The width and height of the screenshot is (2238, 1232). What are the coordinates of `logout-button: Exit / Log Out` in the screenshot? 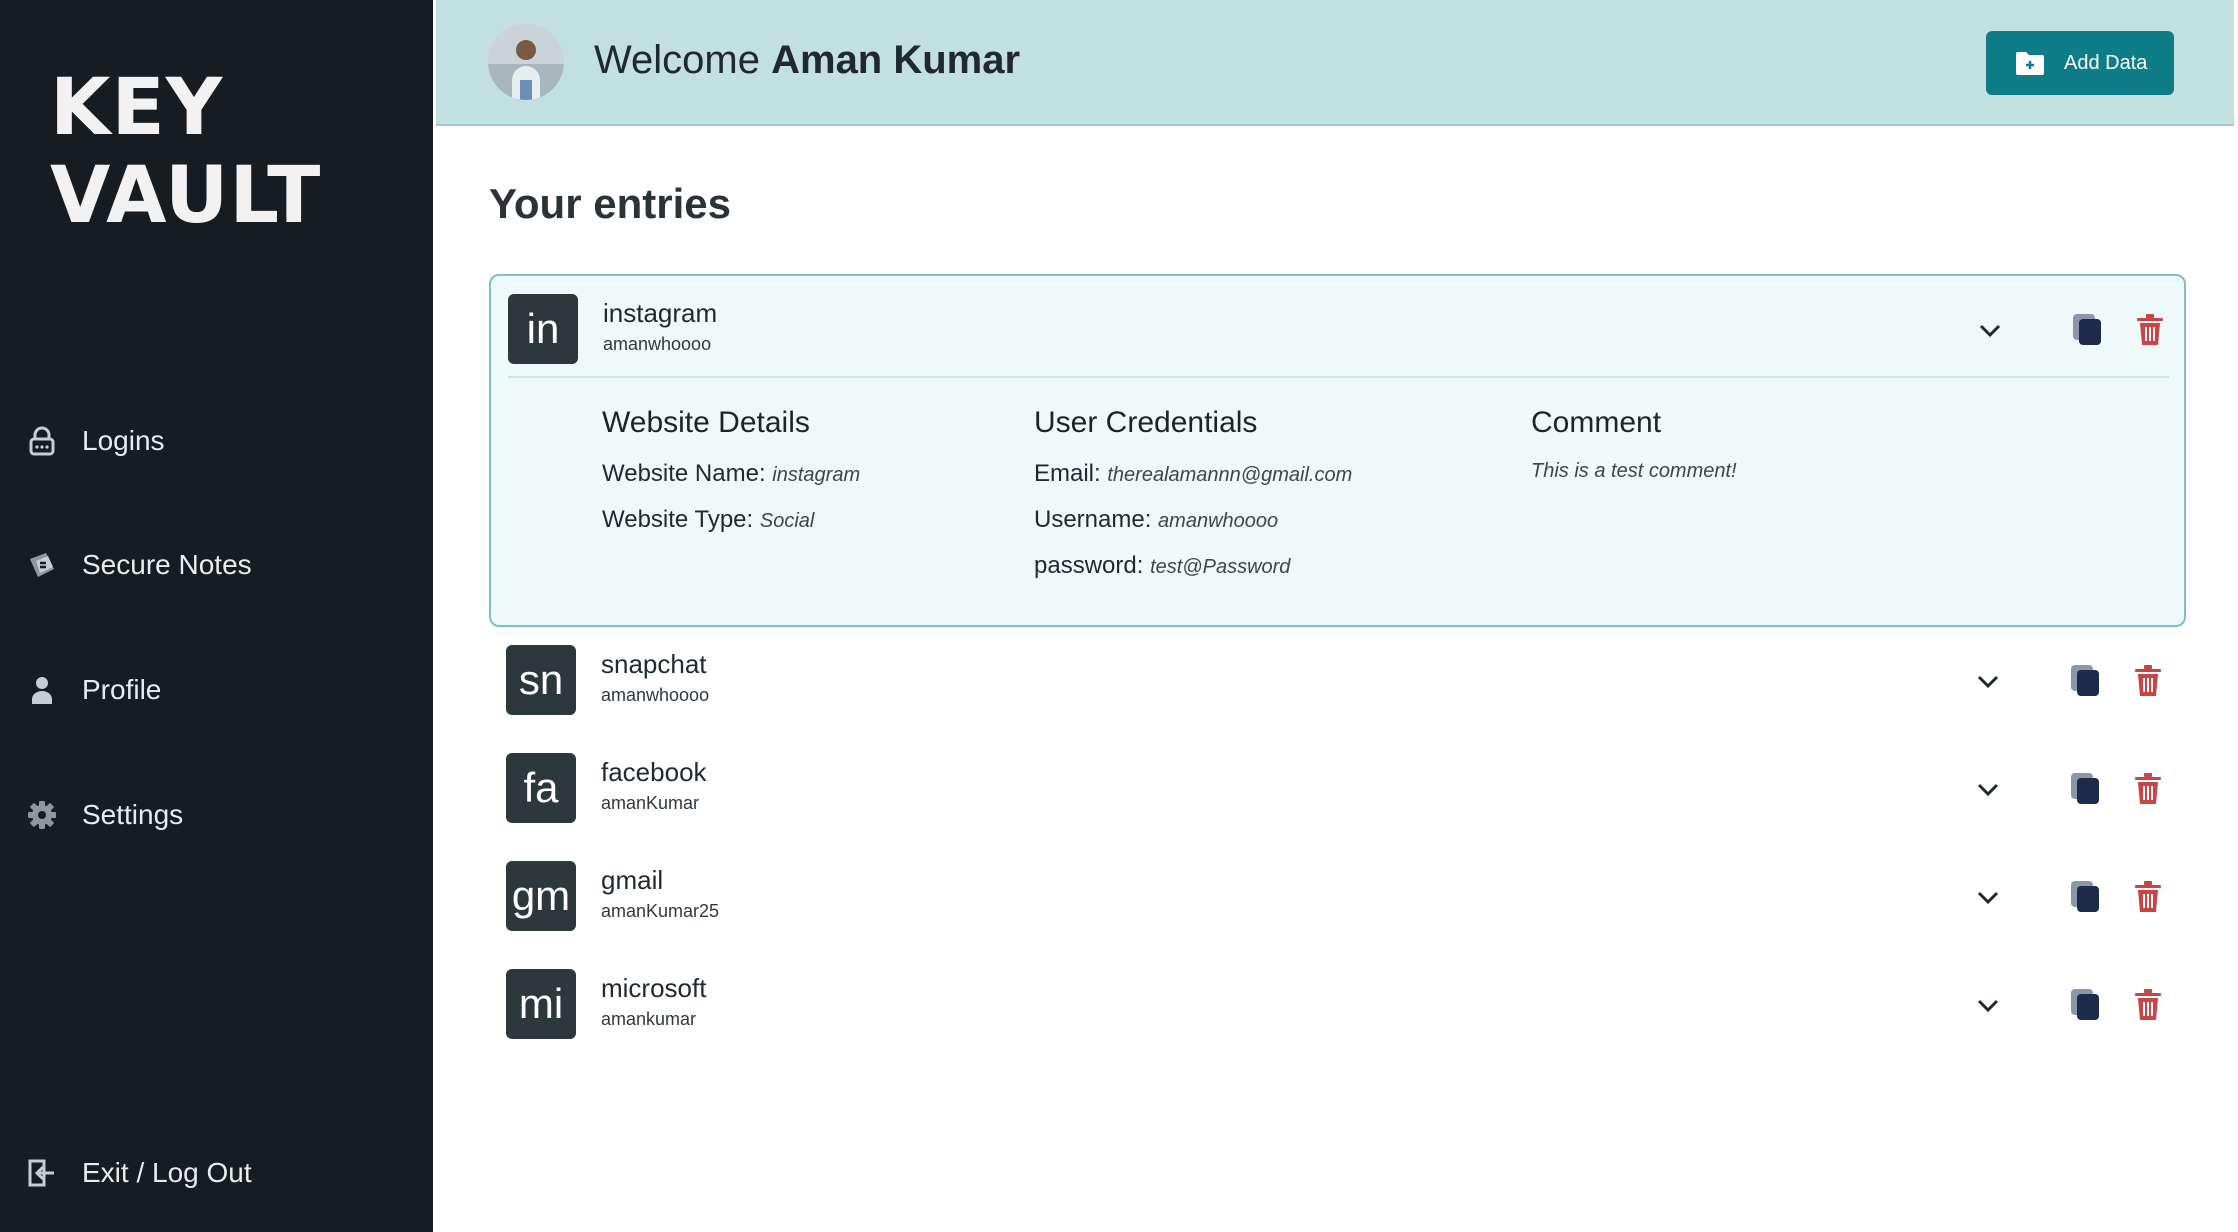 It's located at (139, 1173).